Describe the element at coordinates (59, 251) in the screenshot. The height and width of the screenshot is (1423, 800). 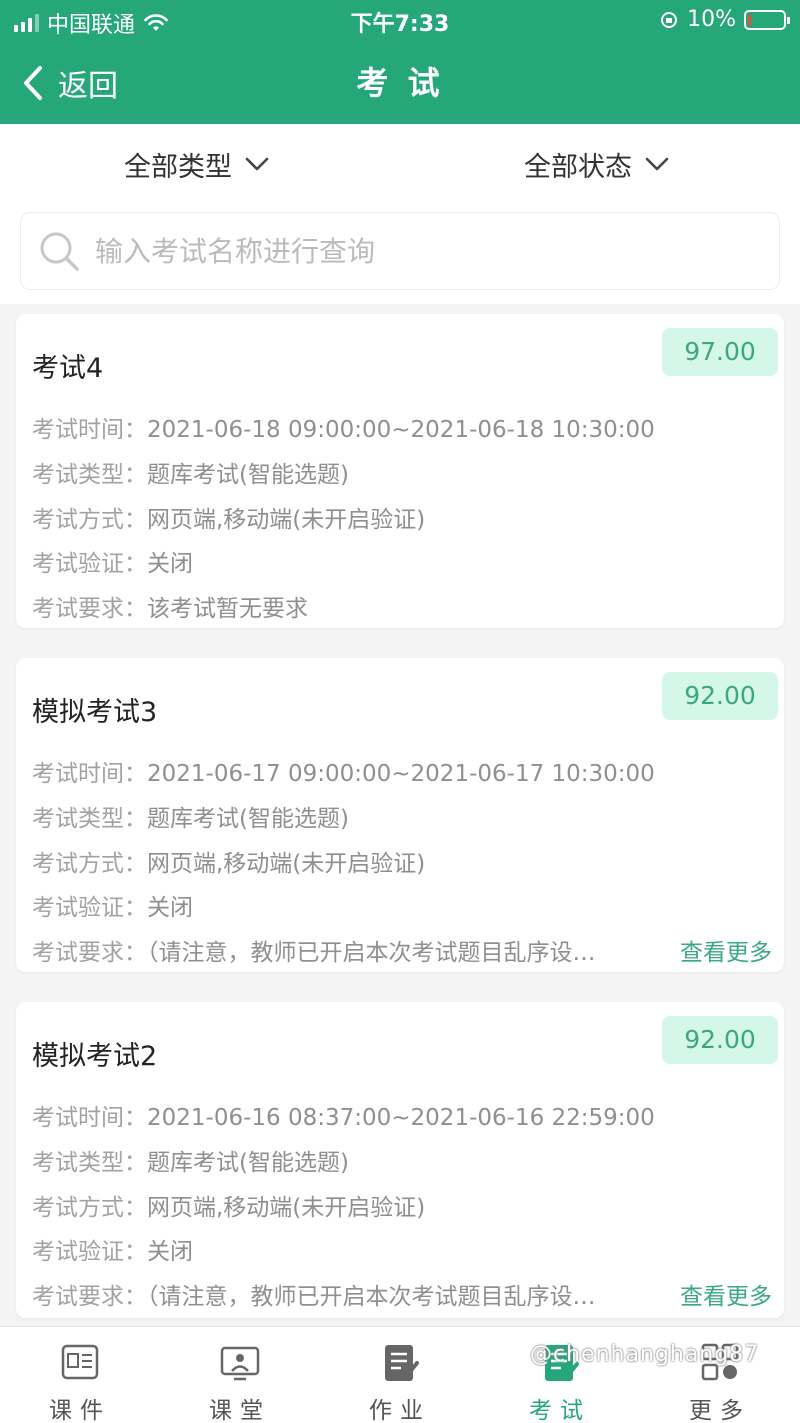
I see `search-icon` at that location.